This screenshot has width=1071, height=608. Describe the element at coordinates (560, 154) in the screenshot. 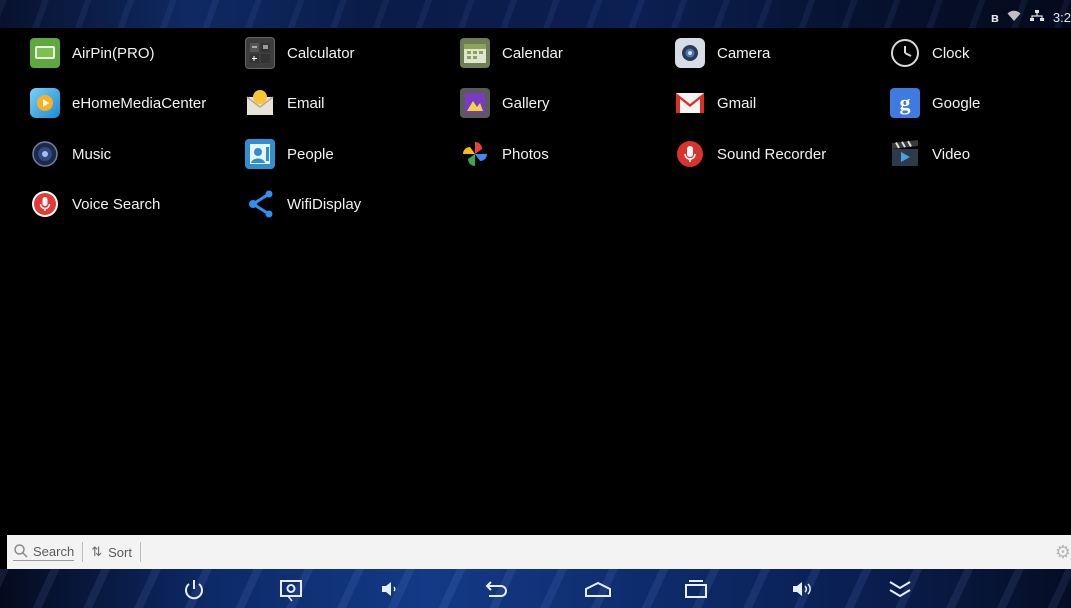

I see `app-photos: Photos` at that location.